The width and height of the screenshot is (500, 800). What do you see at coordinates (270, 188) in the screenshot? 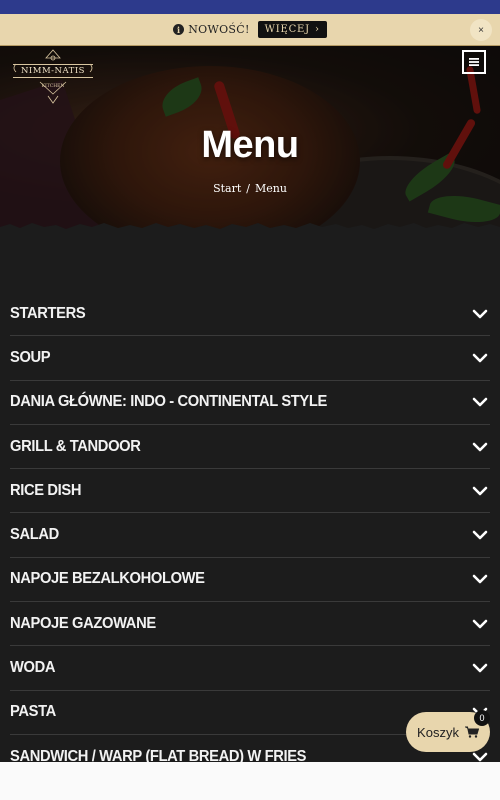
I see `breadcrumb-current: Menu` at bounding box center [270, 188].